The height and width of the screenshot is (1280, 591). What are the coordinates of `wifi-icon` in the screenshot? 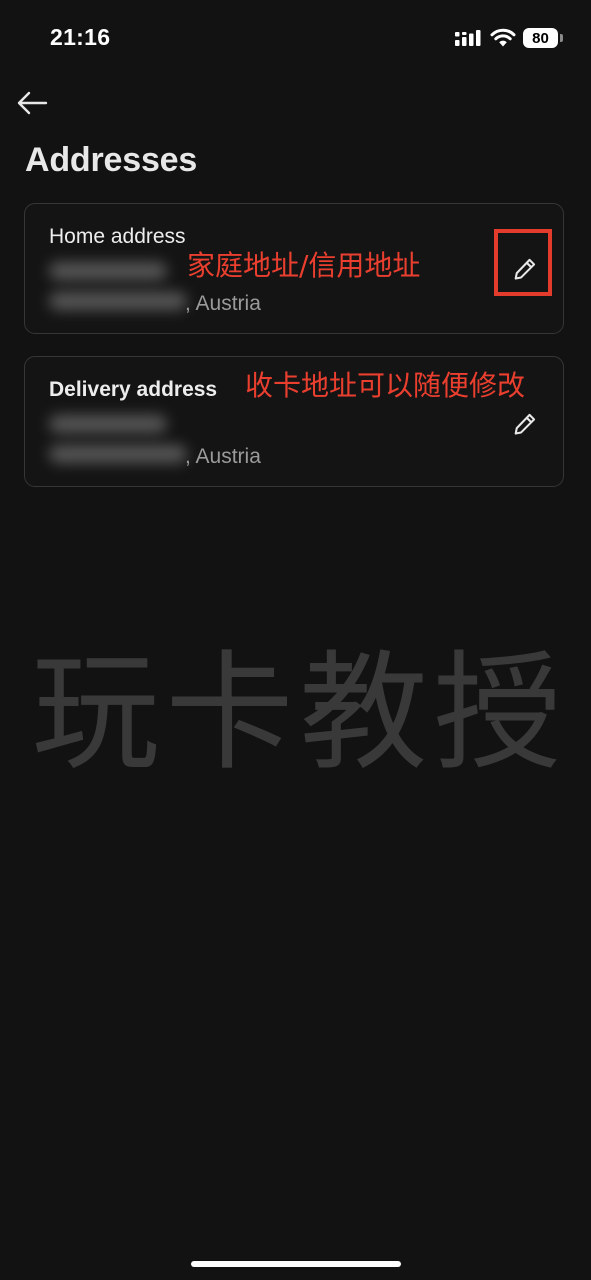 It's located at (503, 37).